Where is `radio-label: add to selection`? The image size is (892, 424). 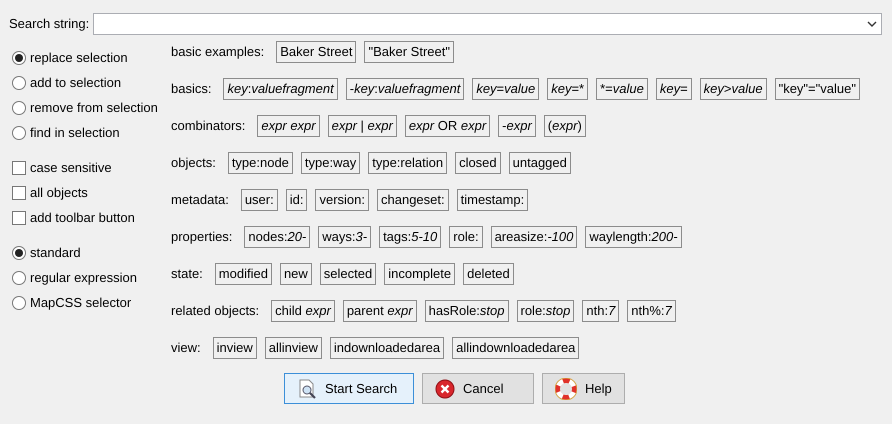 radio-label: add to selection is located at coordinates (76, 82).